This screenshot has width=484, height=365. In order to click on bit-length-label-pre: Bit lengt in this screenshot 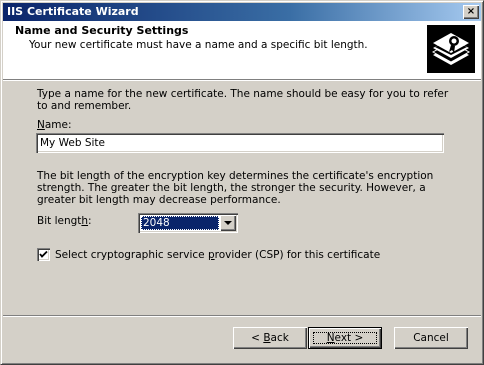, I will do `click(59, 221)`.